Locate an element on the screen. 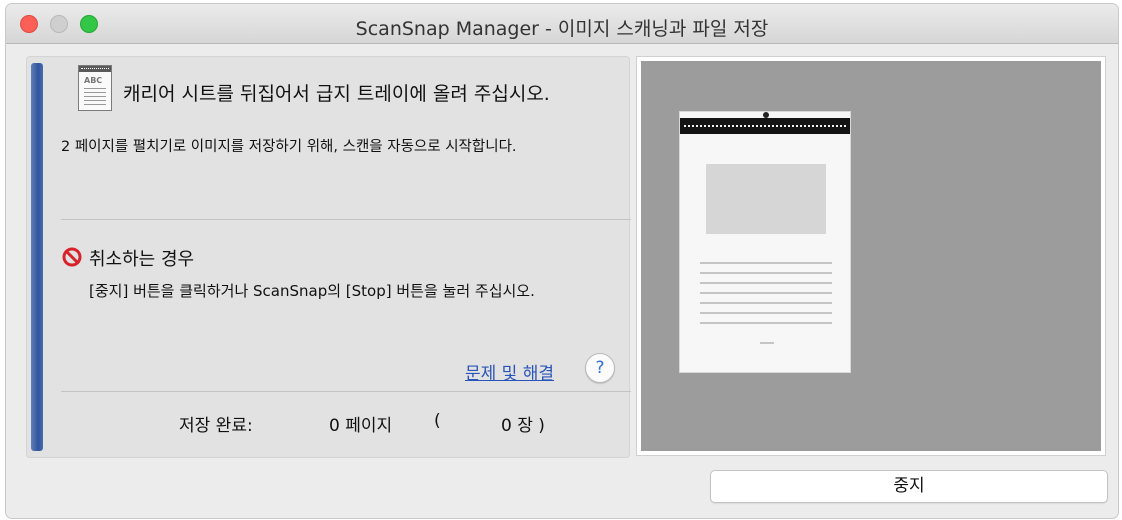 Image resolution: width=1122 pixels, height=520 pixels. saved-pages-count: 0 페이지 is located at coordinates (361, 426).